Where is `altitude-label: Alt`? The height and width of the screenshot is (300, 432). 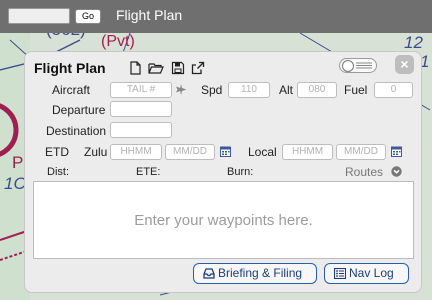
altitude-label: Alt is located at coordinates (286, 90).